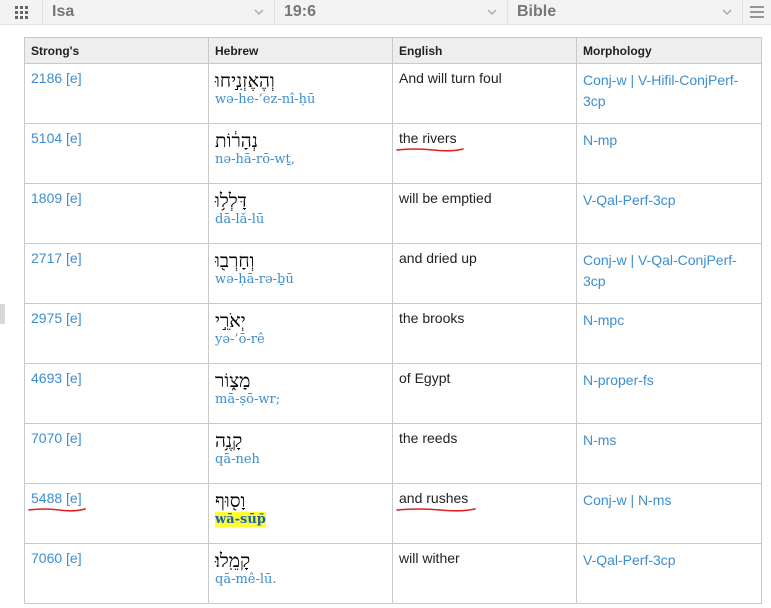 Image resolution: width=771 pixels, height=608 pixels. I want to click on morphology-link: Conj-w | V-Qal-ConjPerf-3cp, so click(669, 271).